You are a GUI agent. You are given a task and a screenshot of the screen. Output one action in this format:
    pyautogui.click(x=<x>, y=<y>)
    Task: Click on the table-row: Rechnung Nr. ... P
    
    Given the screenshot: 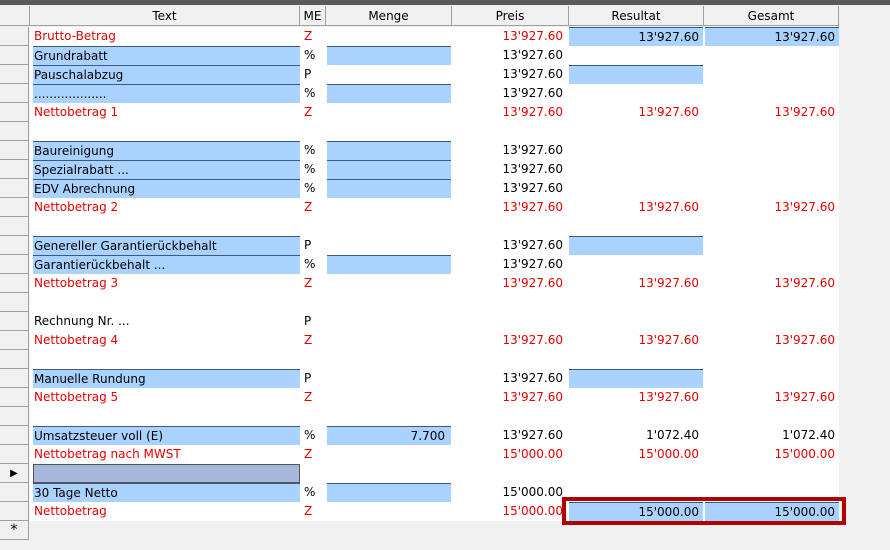 What is the action you would take?
    pyautogui.click(x=419, y=321)
    